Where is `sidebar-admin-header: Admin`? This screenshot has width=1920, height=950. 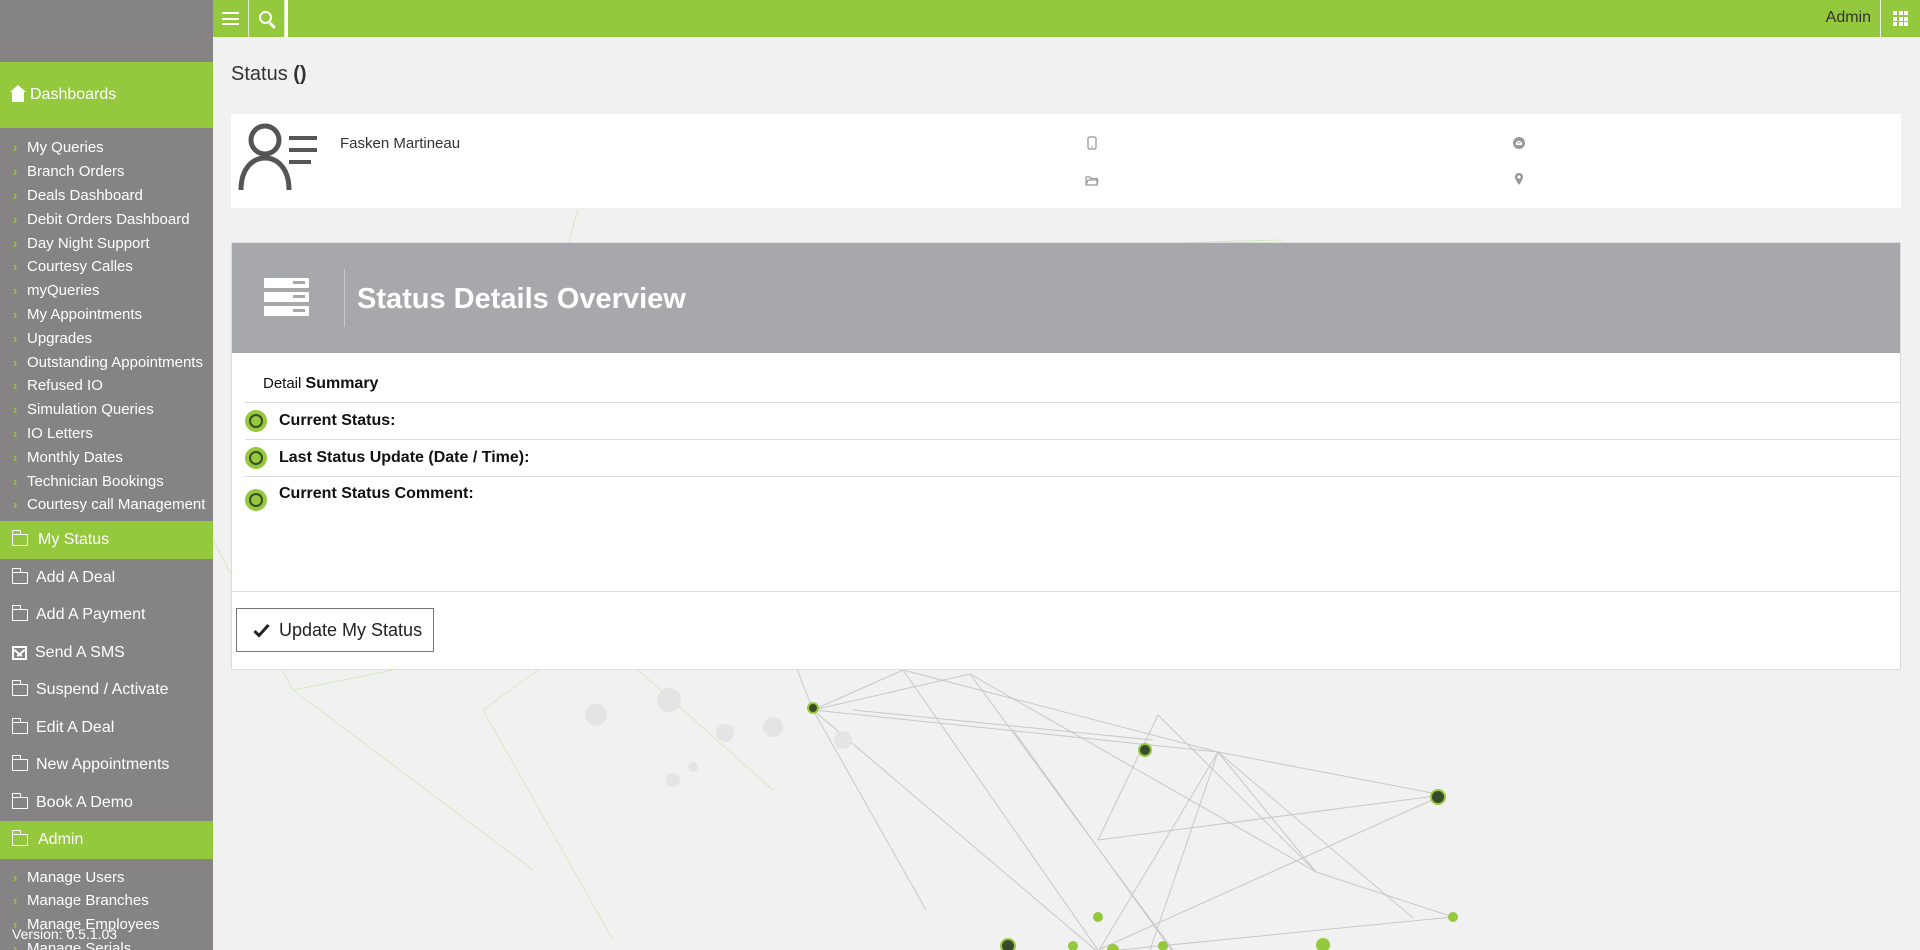
sidebar-admin-header: Admin is located at coordinates (106, 840).